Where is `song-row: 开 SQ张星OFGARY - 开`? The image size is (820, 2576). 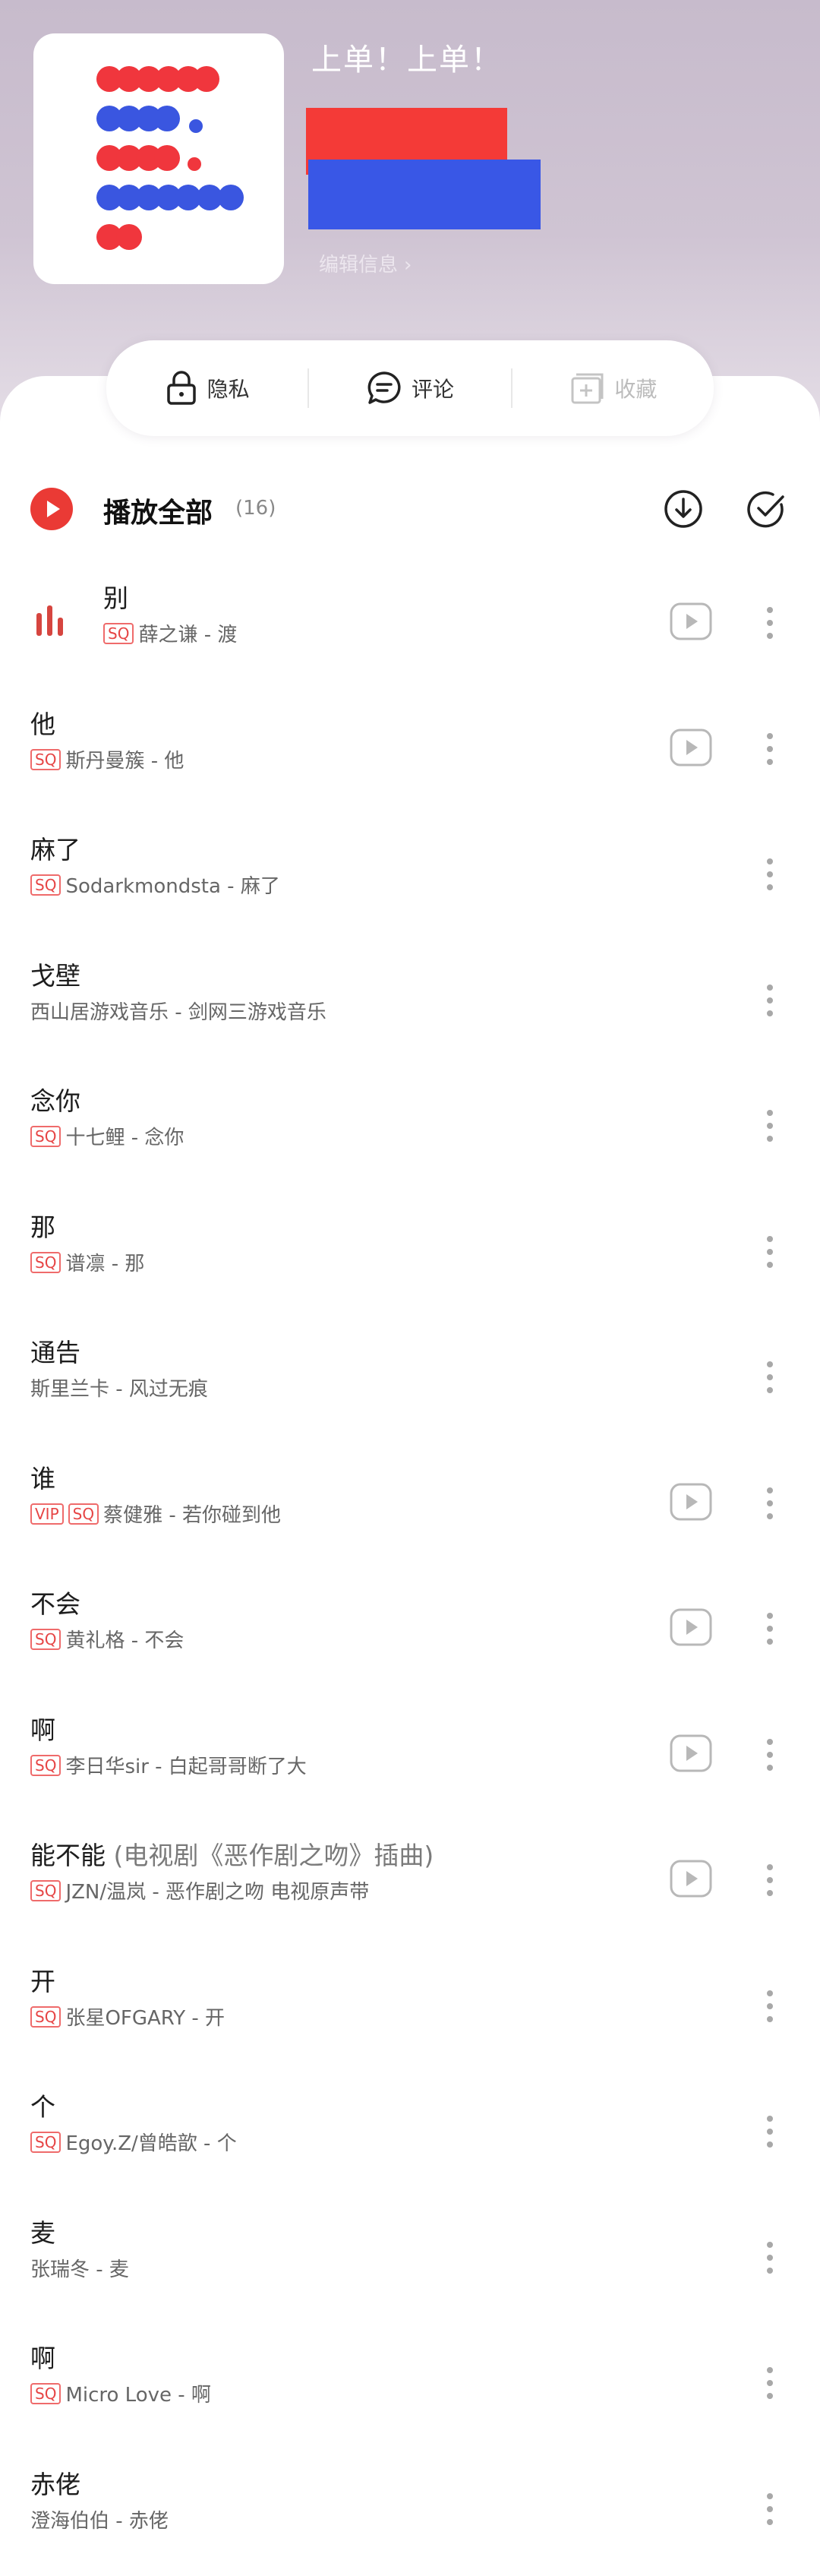
song-row: 开 SQ张星OFGARY - 开 is located at coordinates (410, 2011).